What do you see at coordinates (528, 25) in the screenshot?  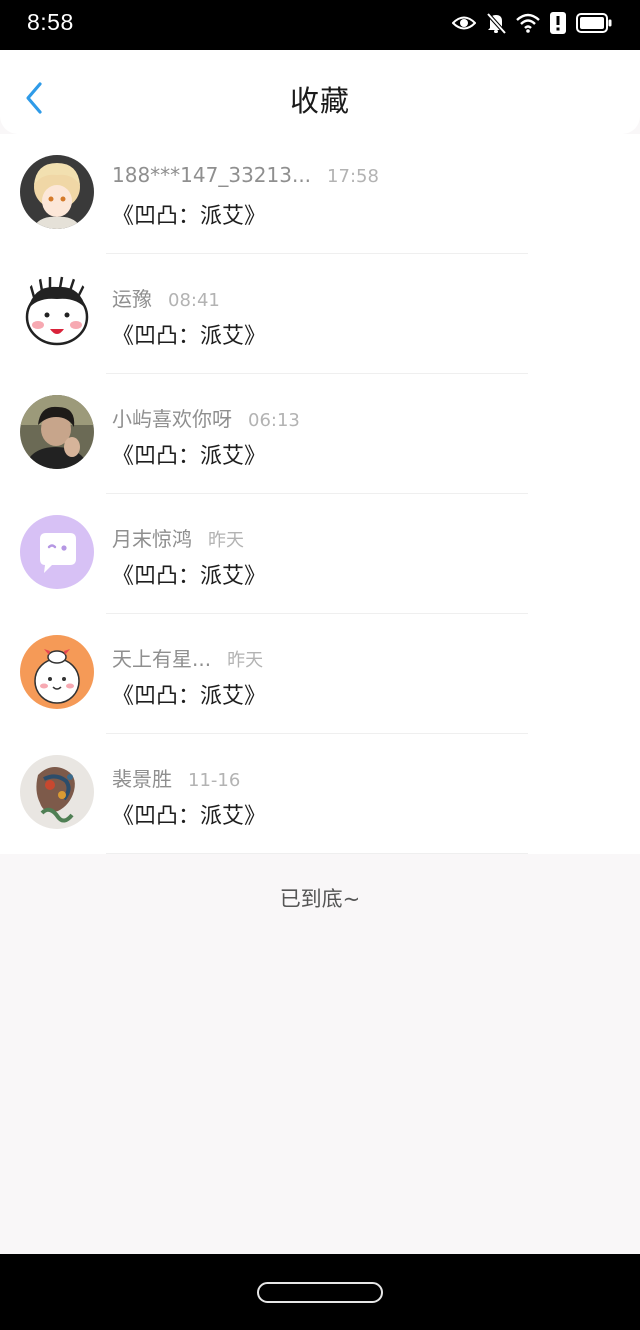 I see `wifi-icon` at bounding box center [528, 25].